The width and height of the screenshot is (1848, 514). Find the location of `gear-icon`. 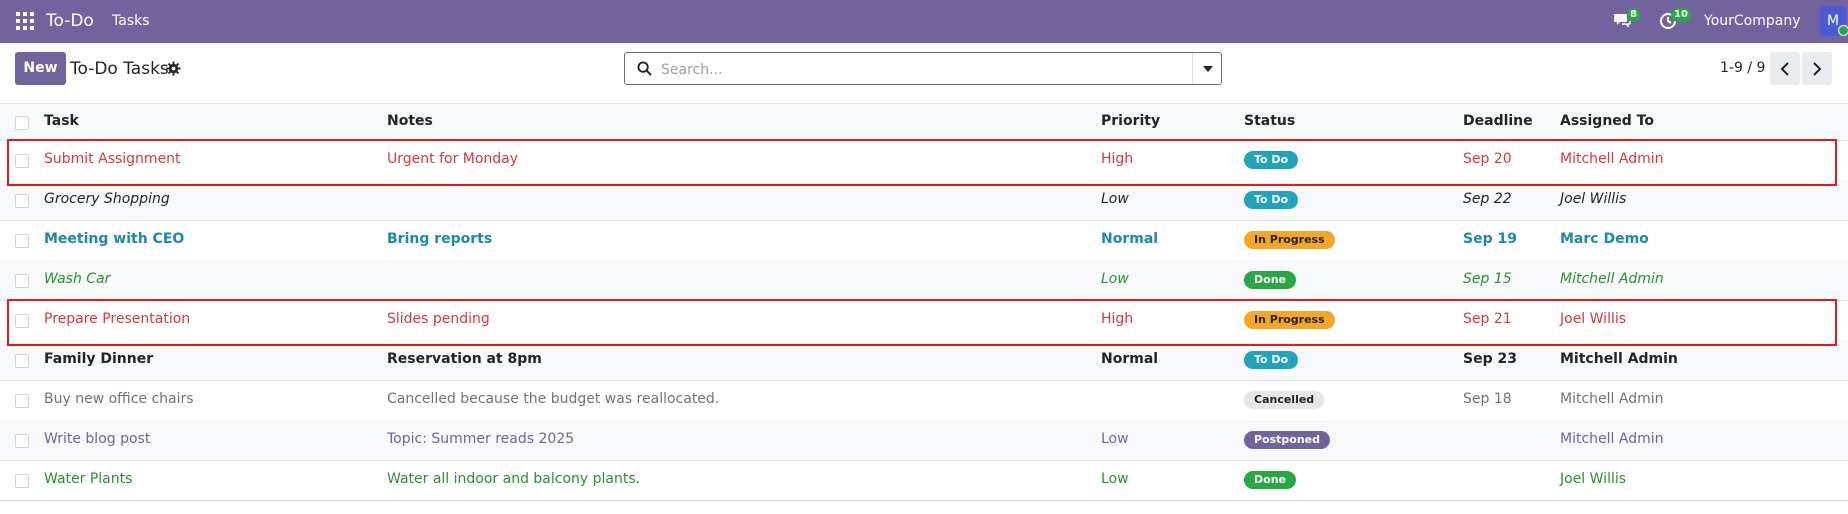

gear-icon is located at coordinates (173, 68).